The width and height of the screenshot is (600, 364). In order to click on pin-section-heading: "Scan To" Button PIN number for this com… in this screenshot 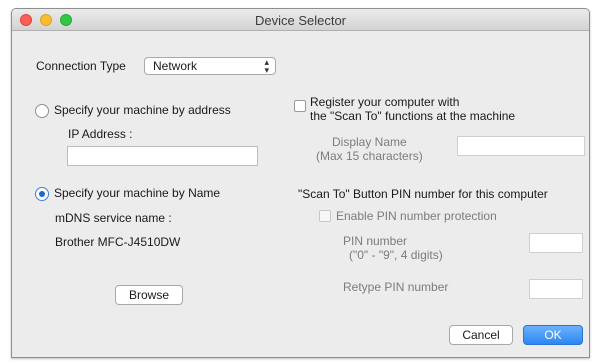, I will do `click(423, 194)`.